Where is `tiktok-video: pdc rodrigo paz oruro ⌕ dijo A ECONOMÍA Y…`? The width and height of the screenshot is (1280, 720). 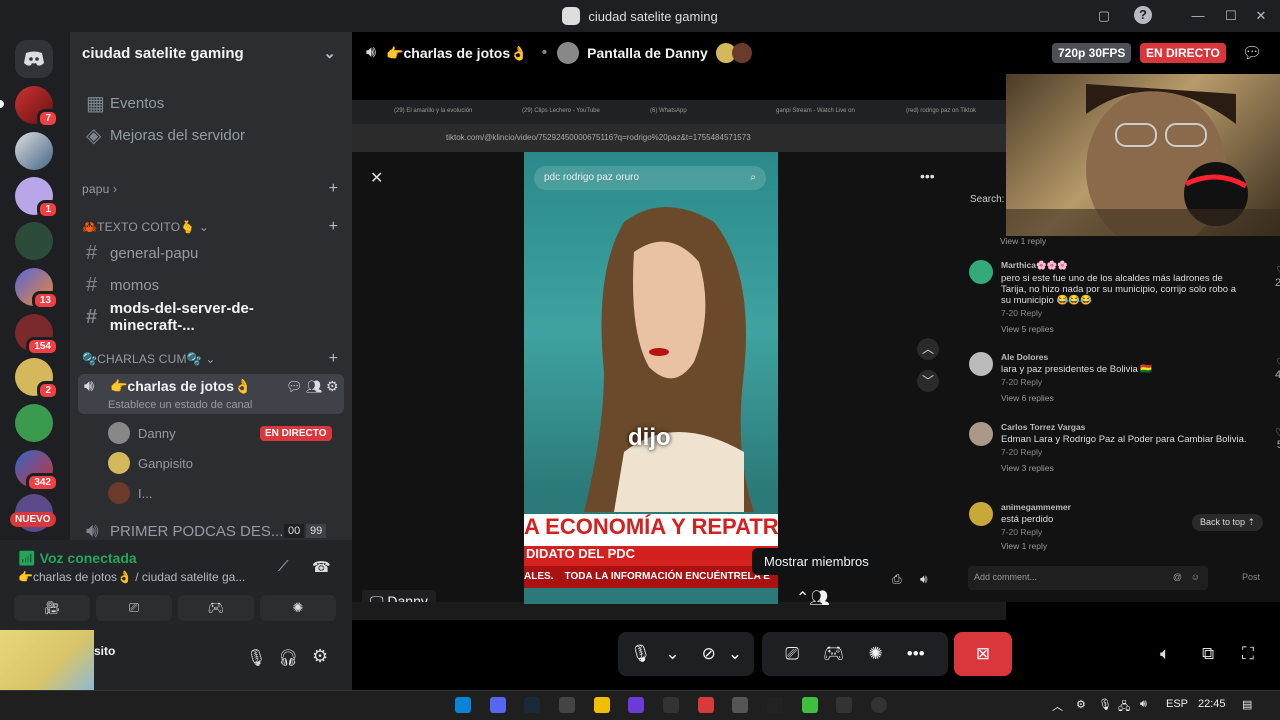 tiktok-video: pdc rodrigo paz oruro ⌕ dijo A ECONOMÍA Y… is located at coordinates (651, 378).